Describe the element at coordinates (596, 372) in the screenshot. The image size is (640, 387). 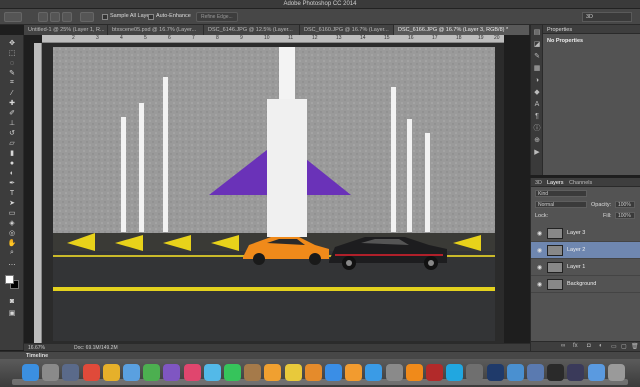
I see `folder-icon` at that location.